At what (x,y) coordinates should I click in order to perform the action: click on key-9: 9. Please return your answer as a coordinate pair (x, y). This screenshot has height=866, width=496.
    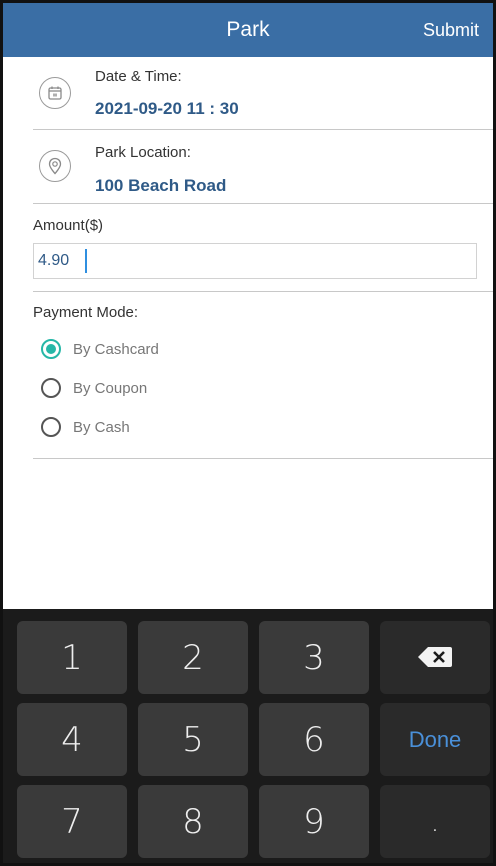
    Looking at the image, I should click on (314, 821).